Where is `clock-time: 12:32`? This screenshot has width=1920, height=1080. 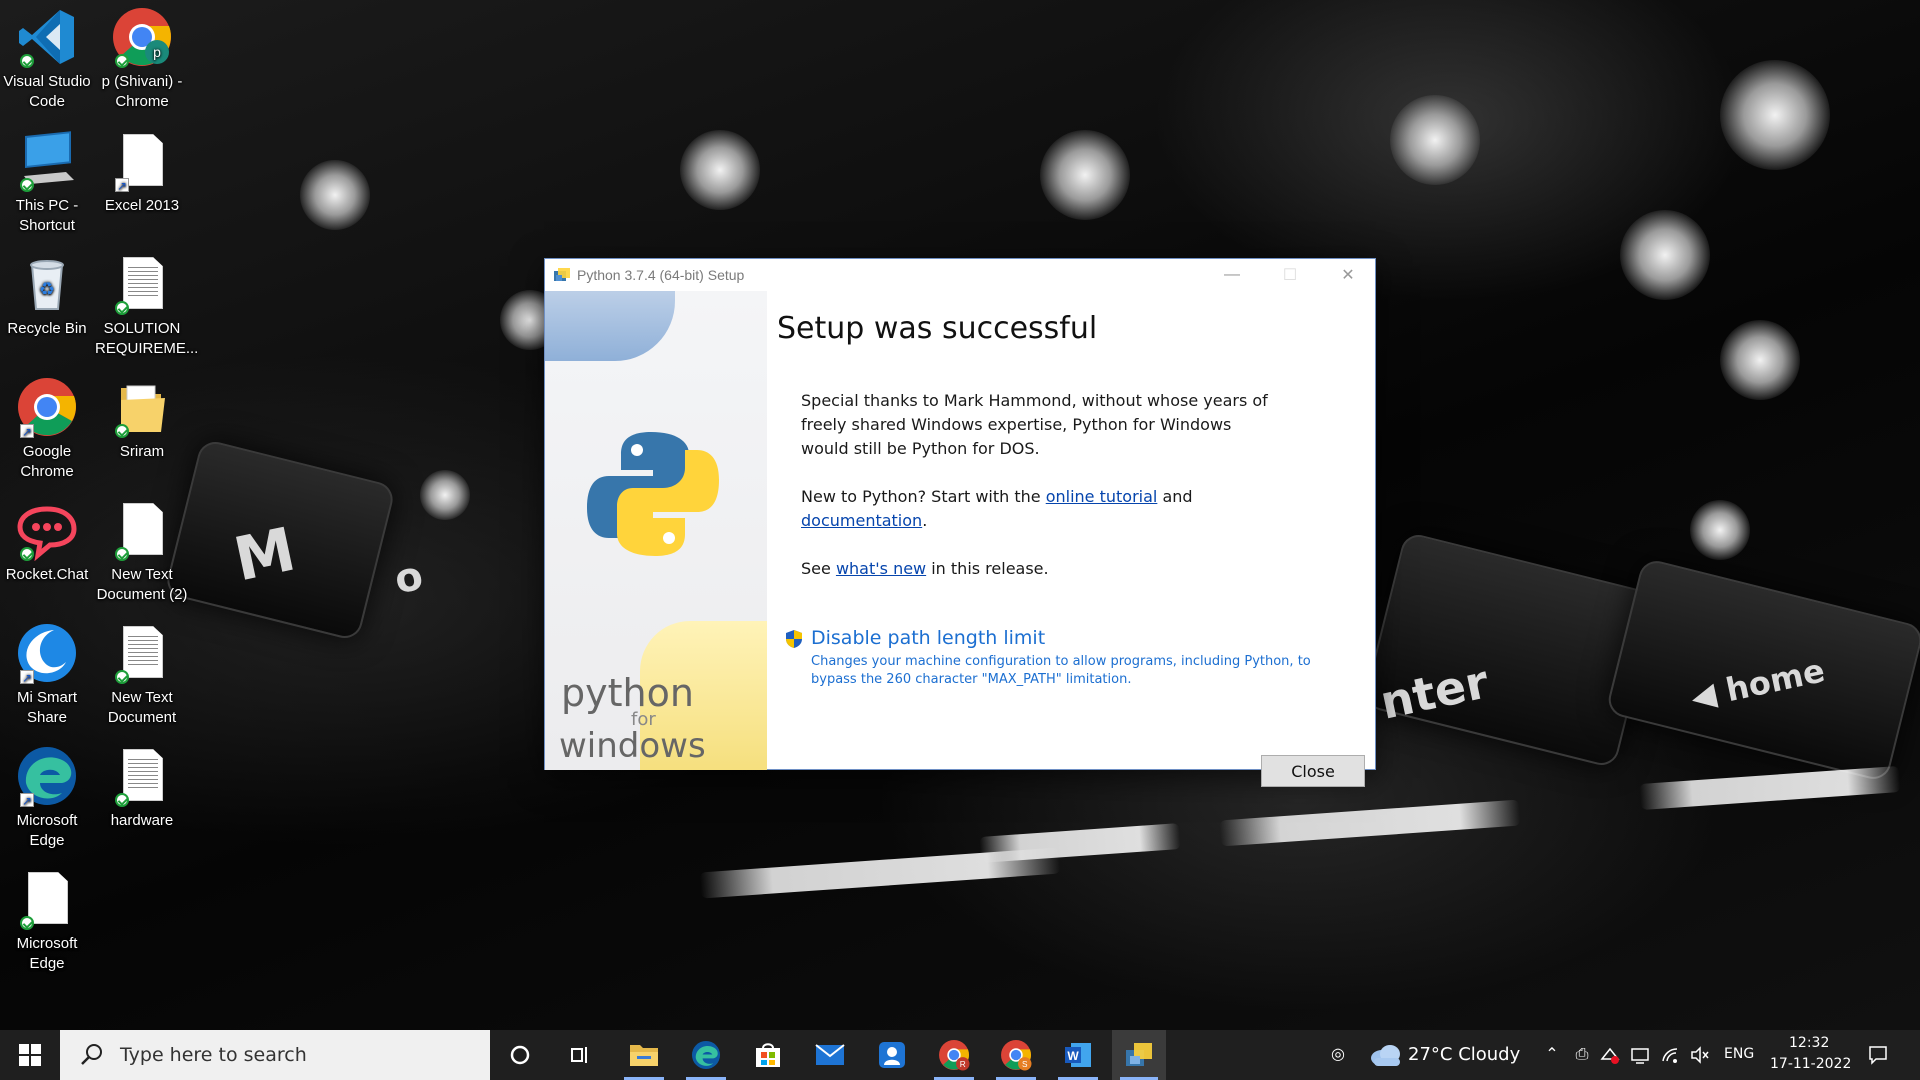
clock-time: 12:32 is located at coordinates (1809, 1043).